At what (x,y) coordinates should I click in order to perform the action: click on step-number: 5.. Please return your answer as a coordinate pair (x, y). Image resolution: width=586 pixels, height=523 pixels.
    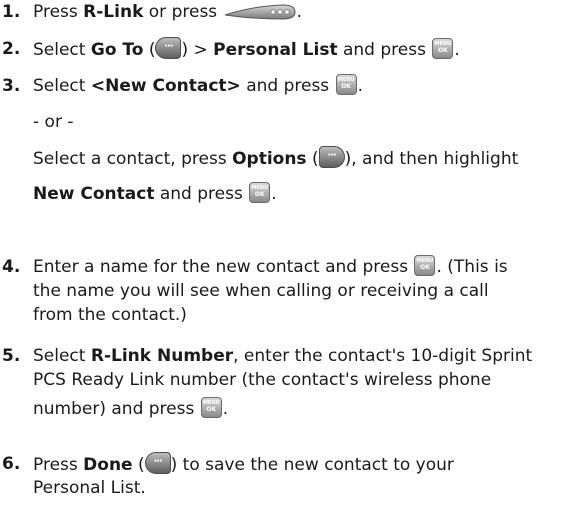
    Looking at the image, I should click on (11, 356).